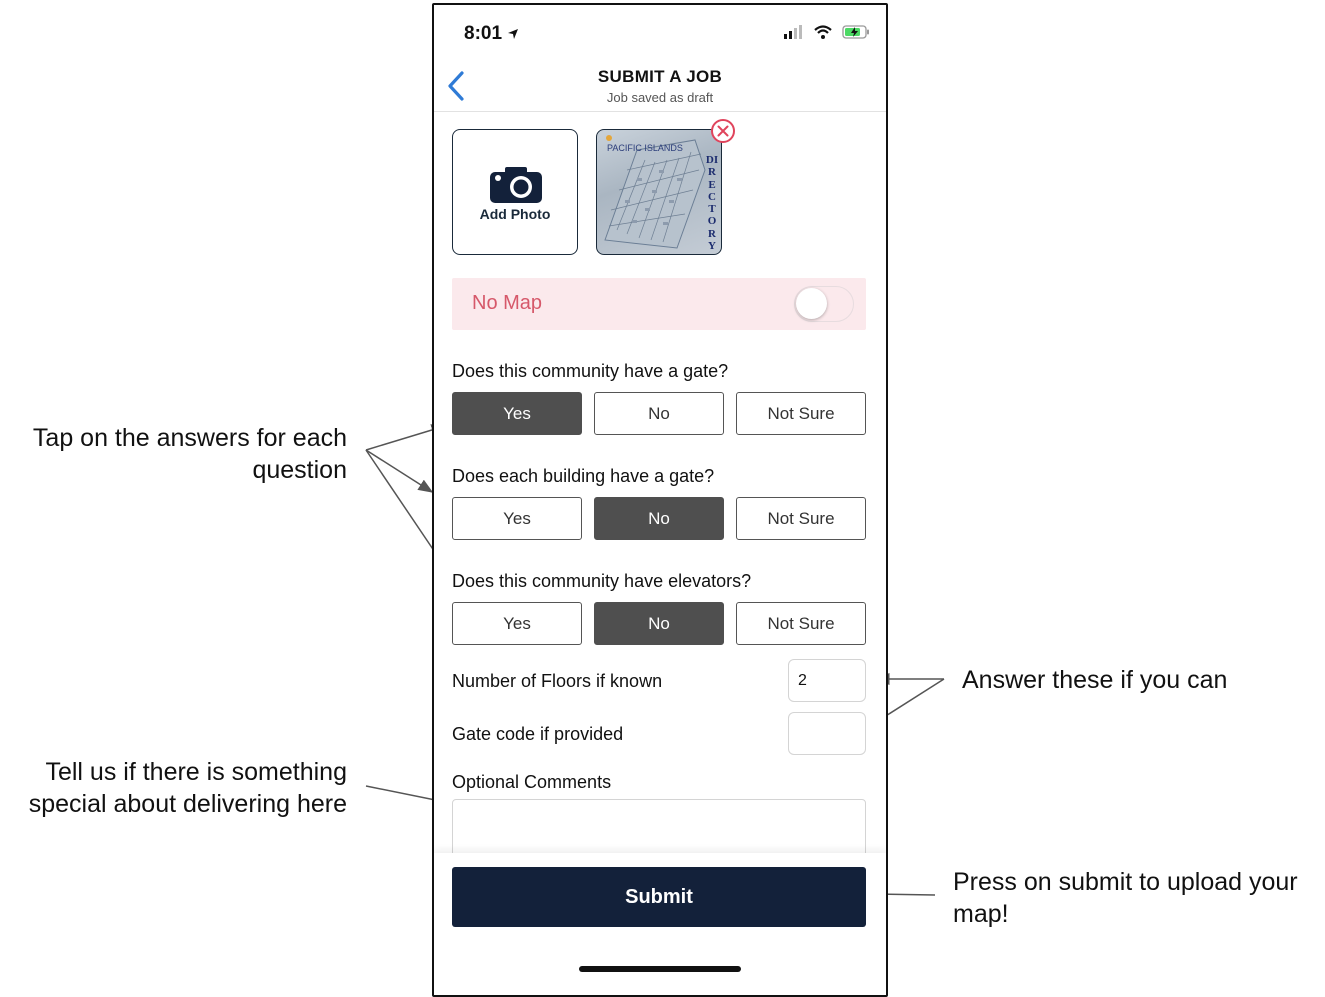 The image size is (1325, 997). What do you see at coordinates (855, 32) in the screenshot?
I see `battery-charging-icon` at bounding box center [855, 32].